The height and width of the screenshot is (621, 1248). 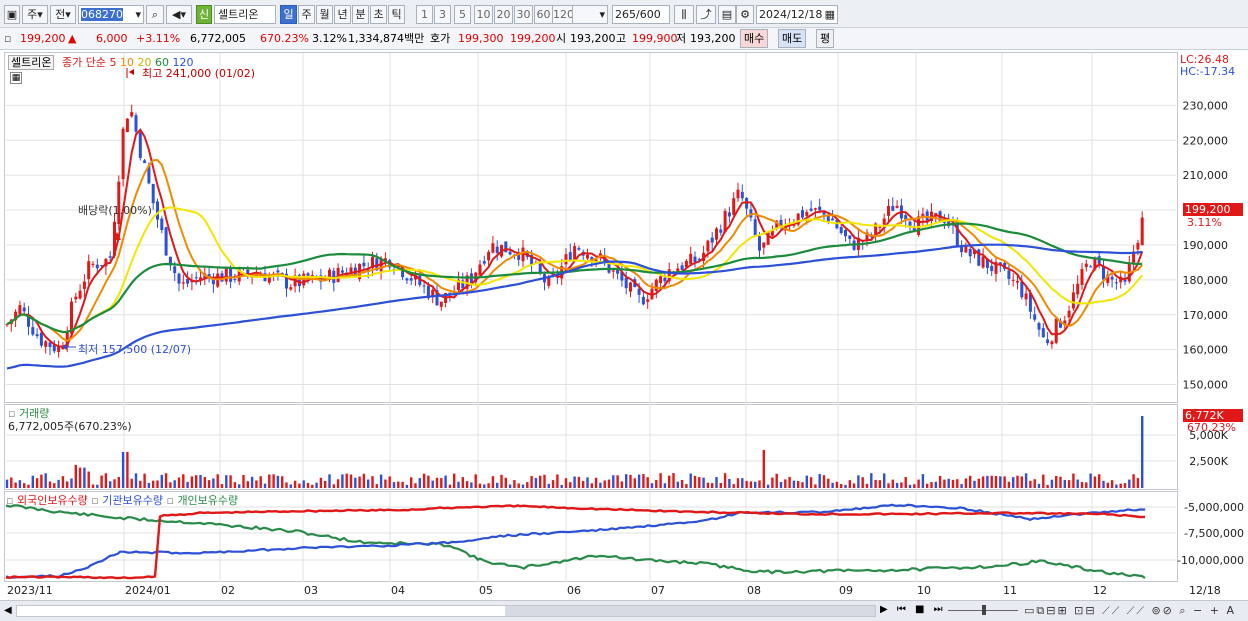 I want to click on scrollbar-thumb, so click(x=690, y=611).